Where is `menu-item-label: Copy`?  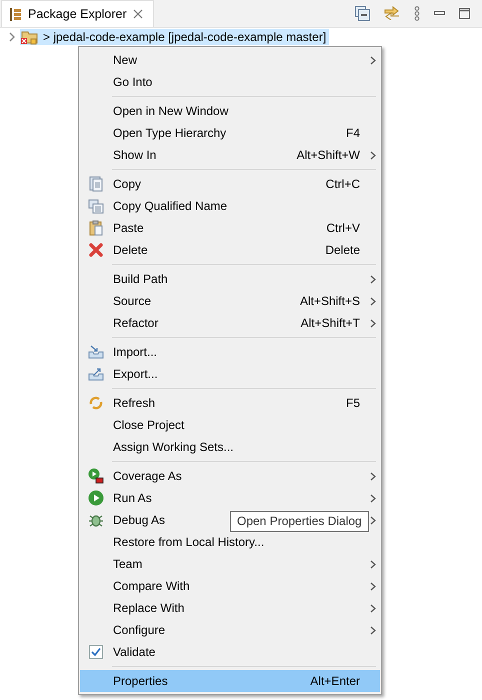
menu-item-label: Copy is located at coordinates (127, 184).